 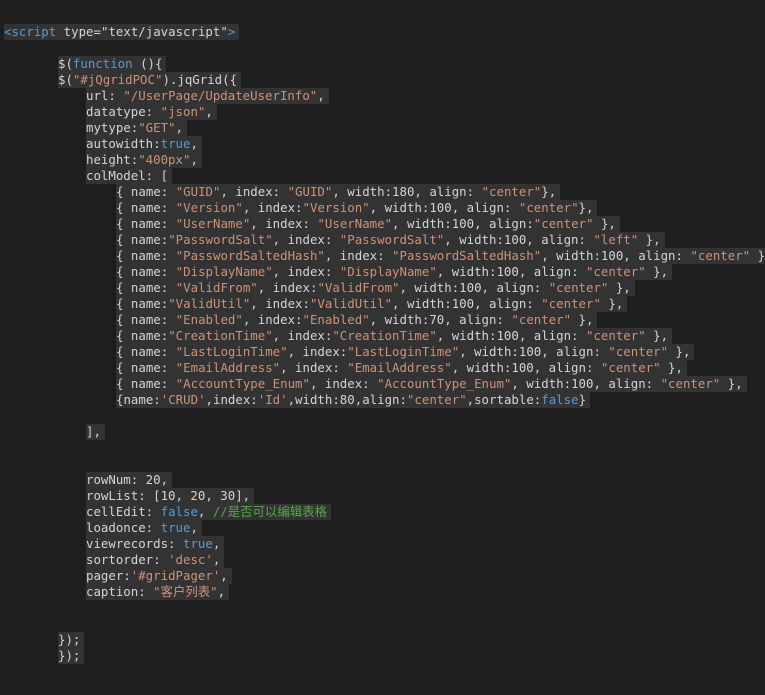 I want to click on code-line: caption: "客户列表",, so click(x=115, y=592).